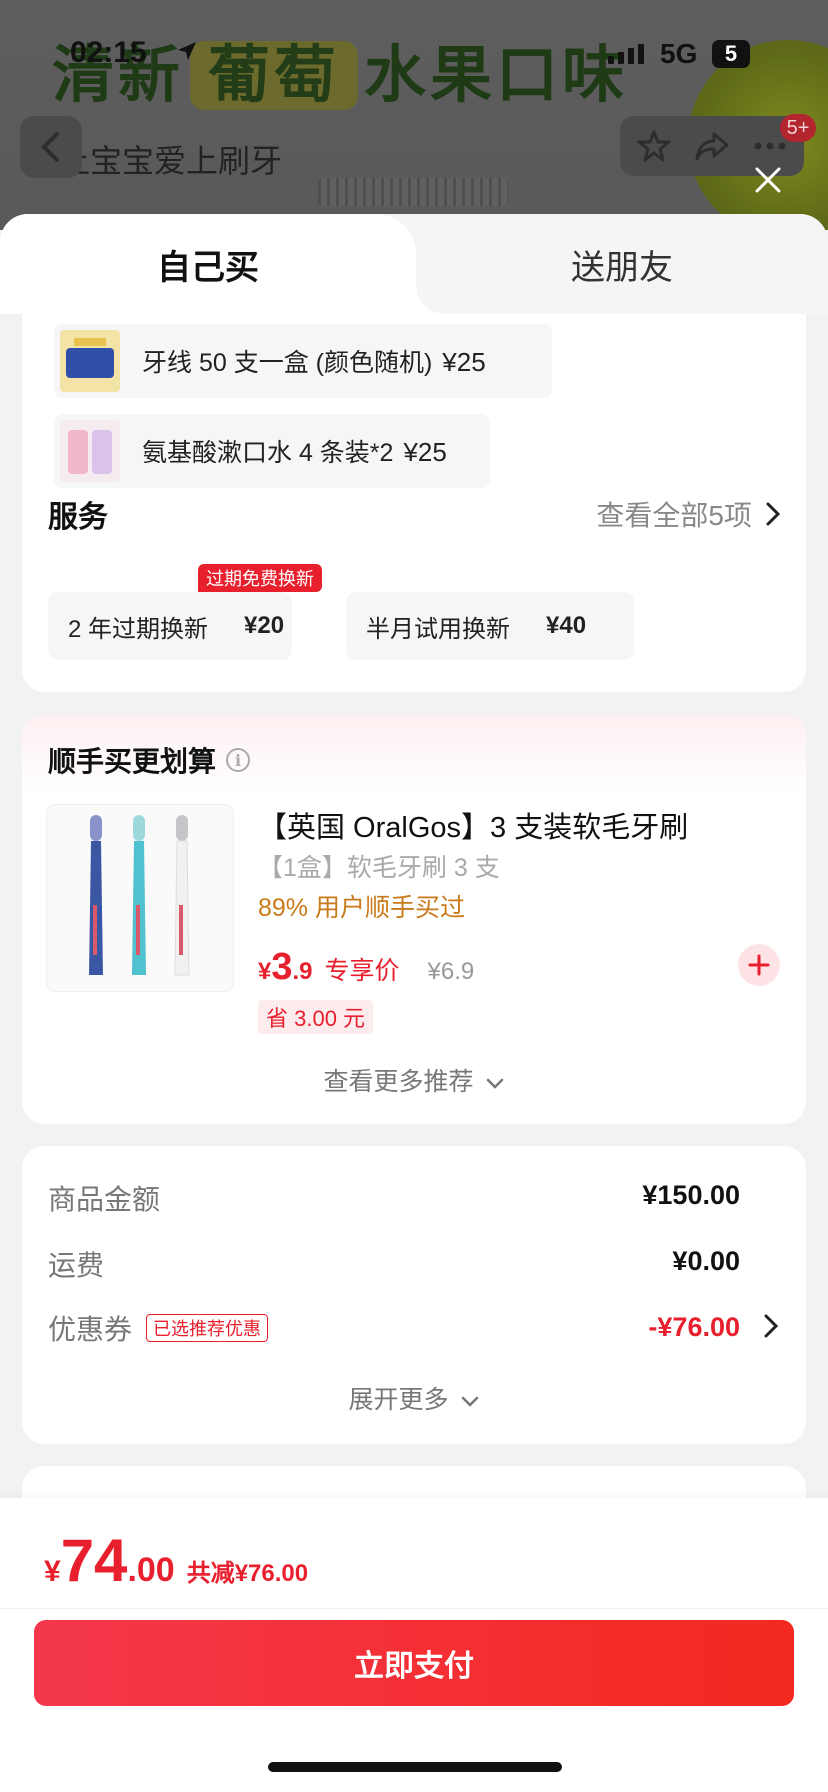 The image size is (828, 1792). What do you see at coordinates (731, 54) in the screenshot?
I see `battery-icon: 5` at bounding box center [731, 54].